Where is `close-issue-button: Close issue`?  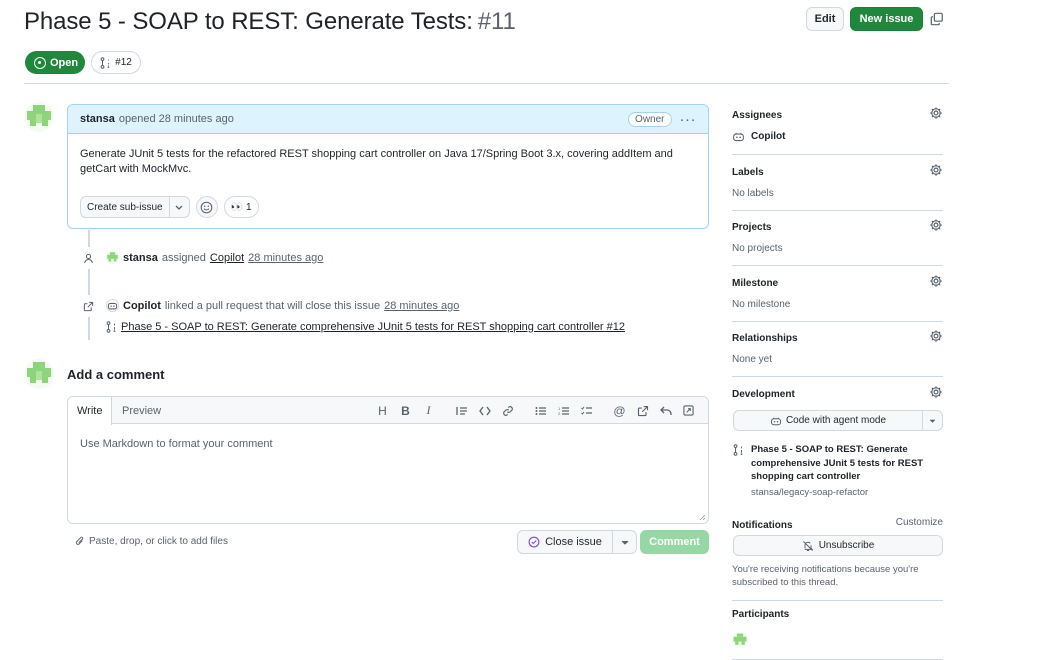 close-issue-button: Close issue is located at coordinates (577, 542).